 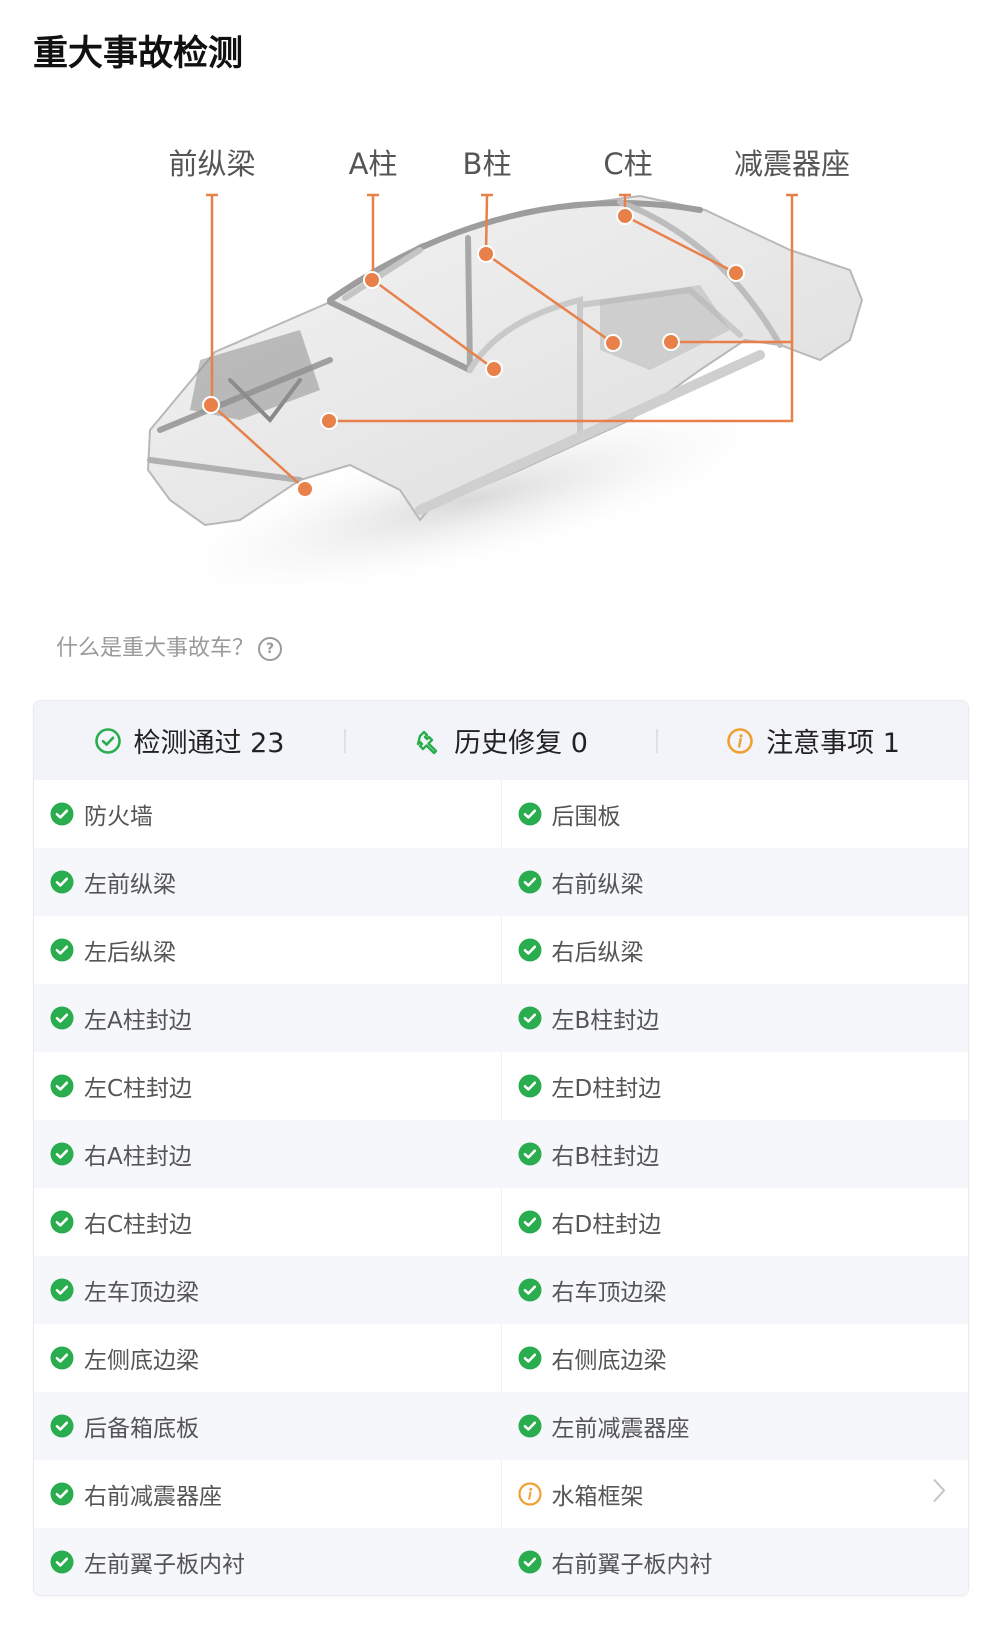 I want to click on summary-attention-label: 注意事项 1, so click(x=833, y=743).